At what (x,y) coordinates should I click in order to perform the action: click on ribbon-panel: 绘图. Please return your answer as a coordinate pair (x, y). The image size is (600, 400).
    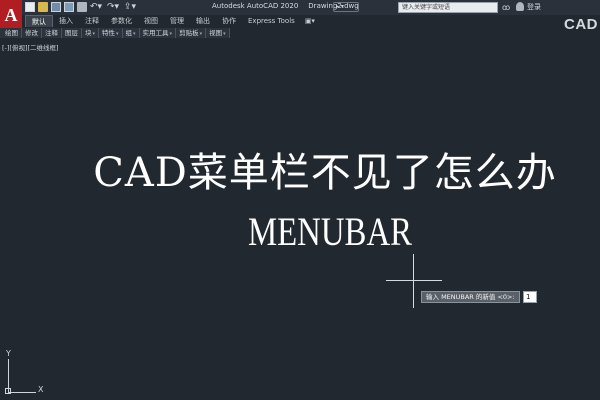
    Looking at the image, I should click on (12, 33).